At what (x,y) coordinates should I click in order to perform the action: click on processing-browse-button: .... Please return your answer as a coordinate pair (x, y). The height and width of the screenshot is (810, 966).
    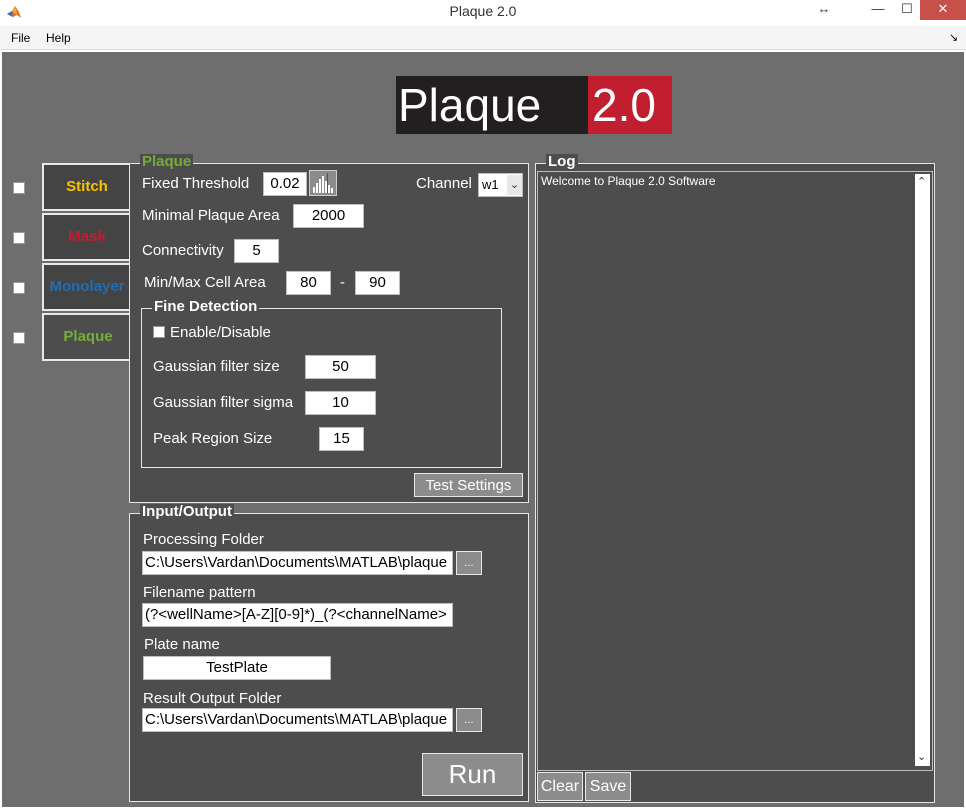
    Looking at the image, I should click on (469, 563).